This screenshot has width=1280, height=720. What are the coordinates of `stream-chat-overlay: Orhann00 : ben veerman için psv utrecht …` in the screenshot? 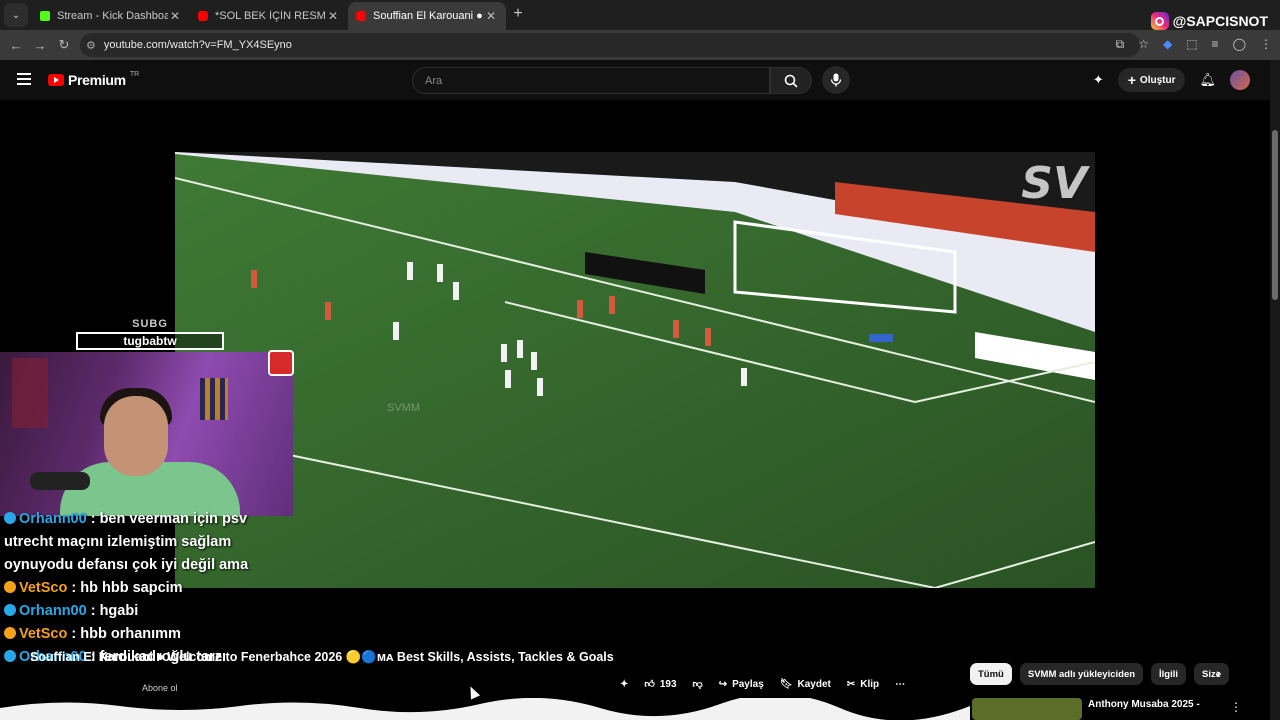 It's located at (154, 588).